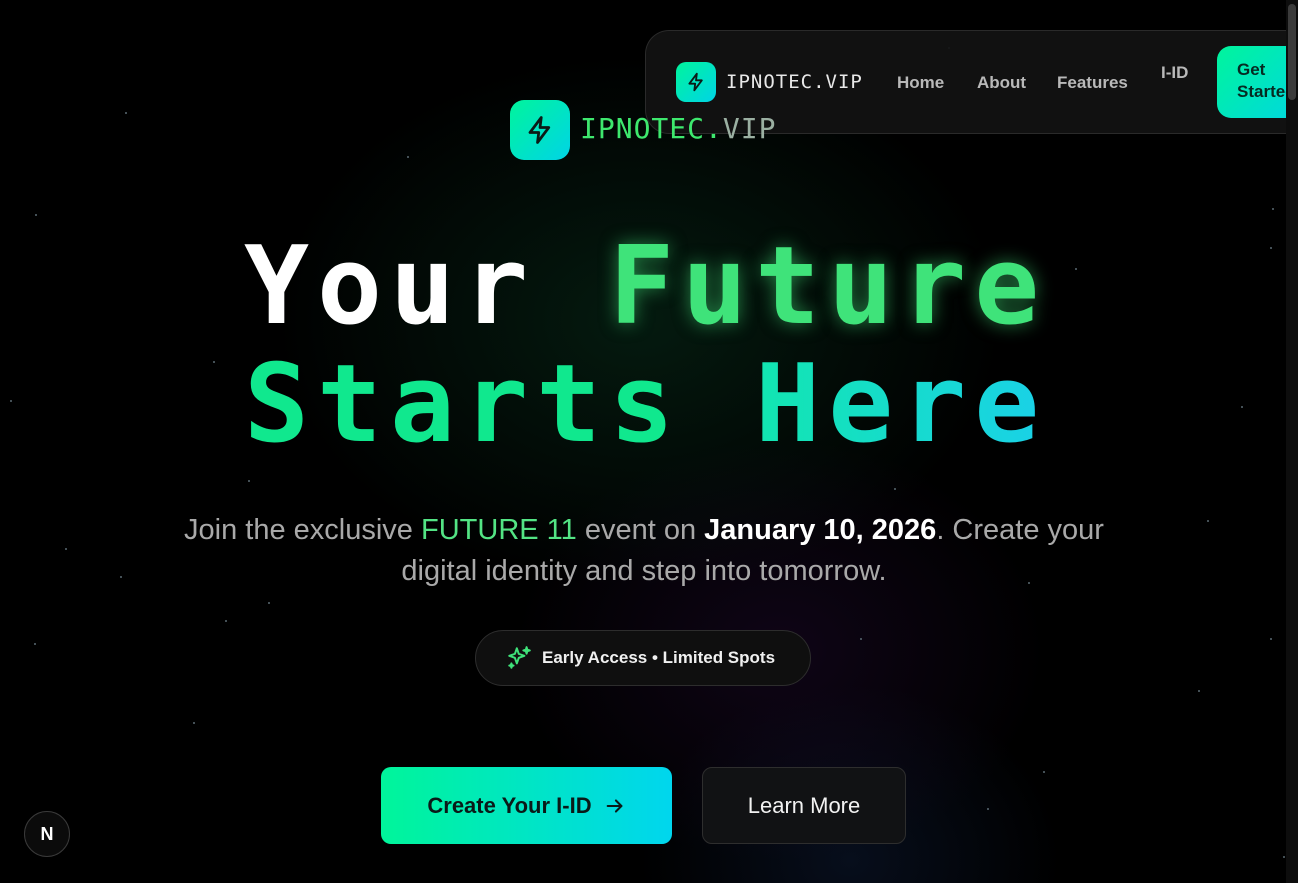 The height and width of the screenshot is (883, 1298). Describe the element at coordinates (749, 128) in the screenshot. I see `hero-brand-part2: VIP` at that location.